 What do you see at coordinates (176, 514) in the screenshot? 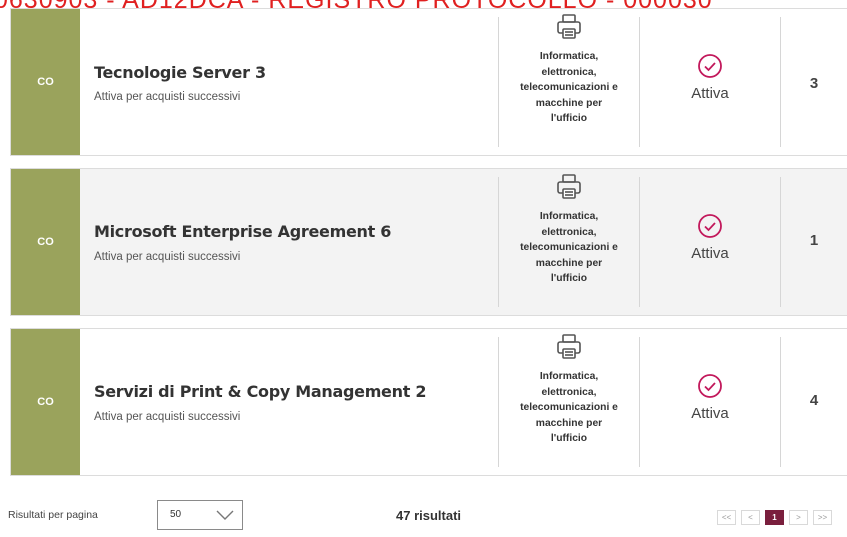
I see `select-value: 50` at bounding box center [176, 514].